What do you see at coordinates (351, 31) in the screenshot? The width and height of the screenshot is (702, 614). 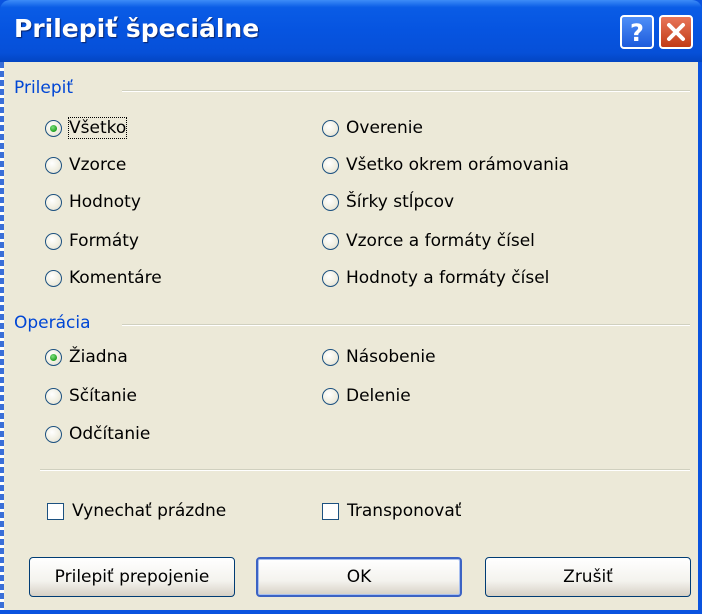 I see `title-bar: Prilepiť špeciálne ?` at bounding box center [351, 31].